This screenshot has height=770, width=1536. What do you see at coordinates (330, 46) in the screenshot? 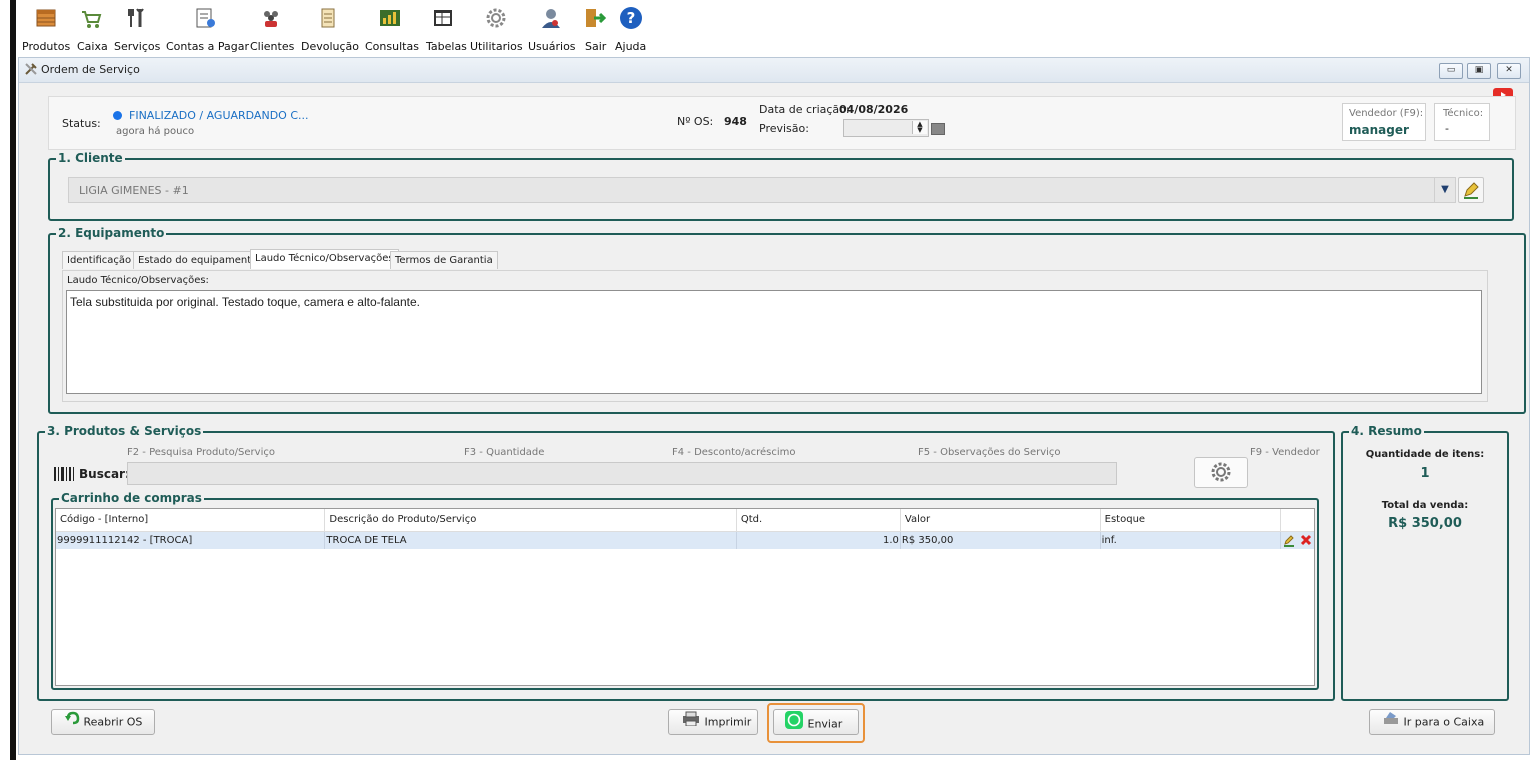
I see `toolbar-label: Devolução` at bounding box center [330, 46].